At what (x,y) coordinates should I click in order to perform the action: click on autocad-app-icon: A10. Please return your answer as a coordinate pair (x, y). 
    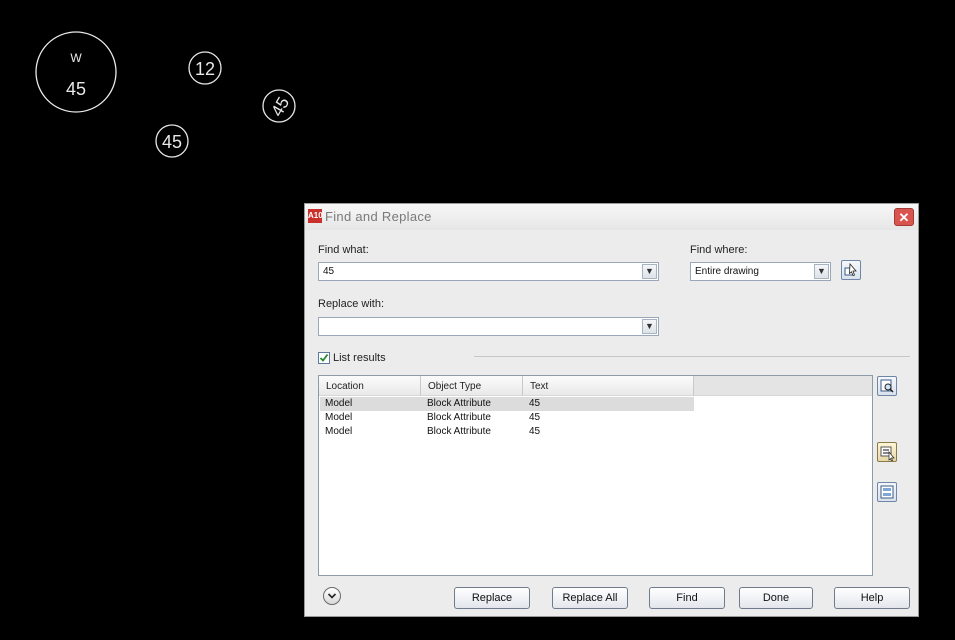
    Looking at the image, I should click on (315, 216).